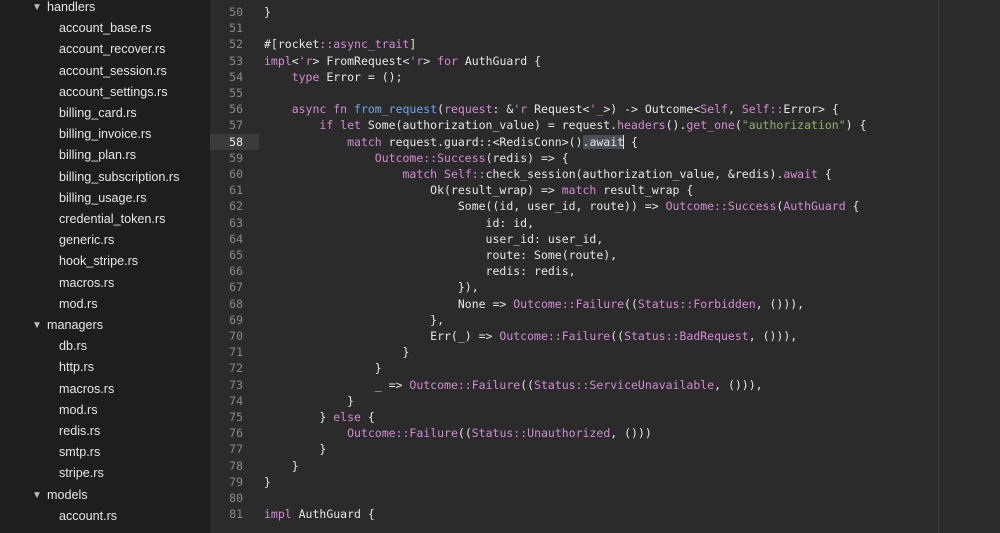 The image size is (1000, 533). What do you see at coordinates (236, 141) in the screenshot?
I see `line-number: 58` at bounding box center [236, 141].